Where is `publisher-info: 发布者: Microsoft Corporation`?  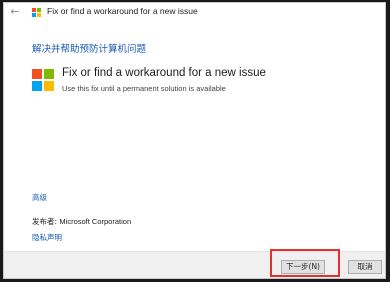 publisher-info: 发布者: Microsoft Corporation is located at coordinates (81, 221).